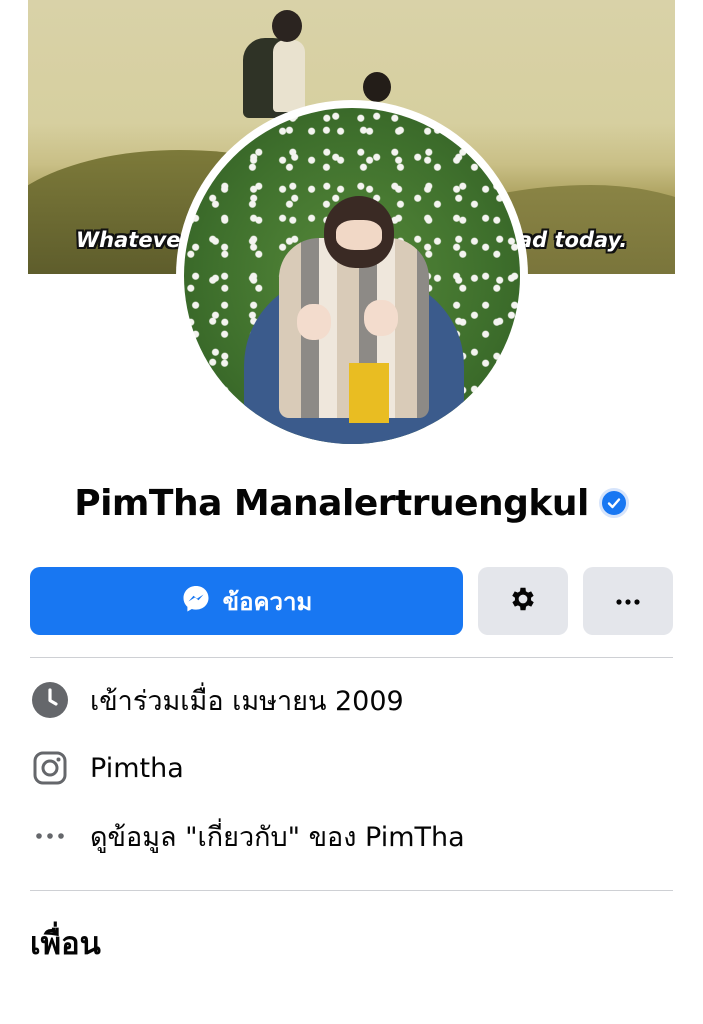 The width and height of the screenshot is (703, 1024). I want to click on more-options-button, so click(628, 601).